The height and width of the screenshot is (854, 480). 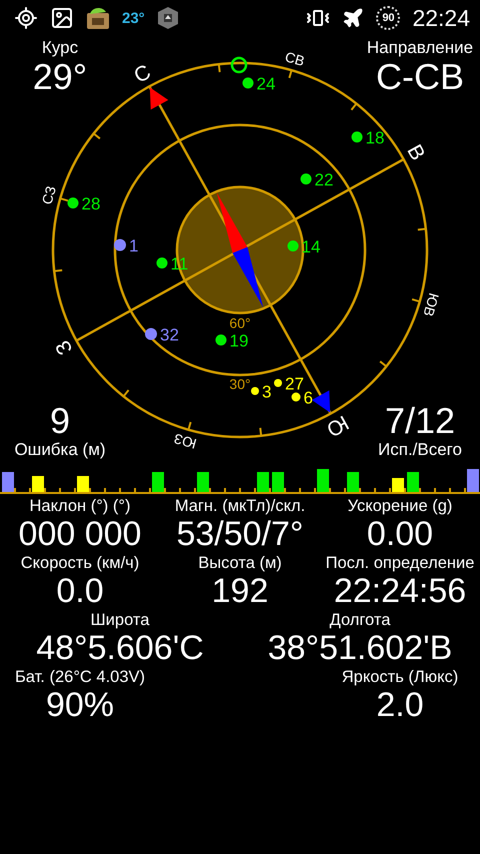 What do you see at coordinates (294, 384) in the screenshot?
I see `satellite-number: 27` at bounding box center [294, 384].